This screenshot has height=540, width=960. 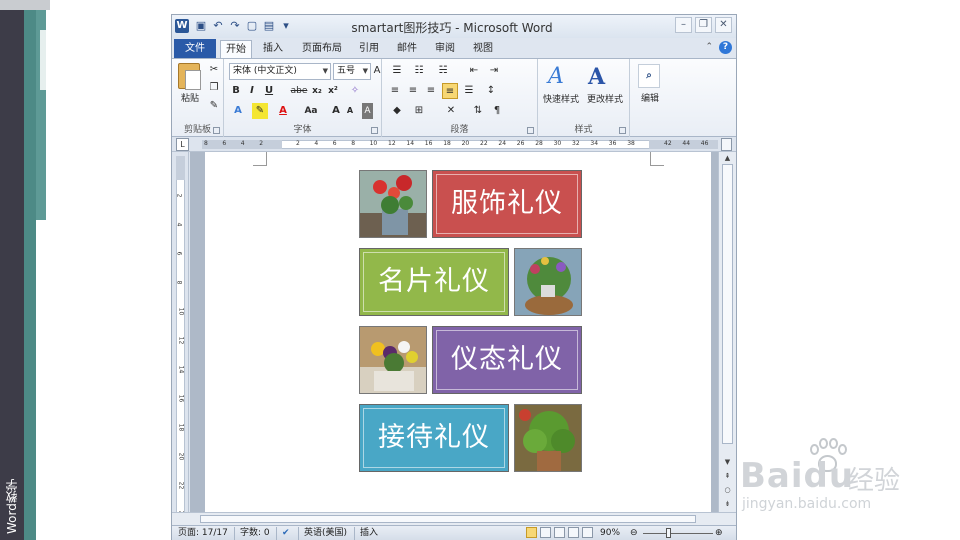 I want to click on tab-references: 引用, so click(x=369, y=49).